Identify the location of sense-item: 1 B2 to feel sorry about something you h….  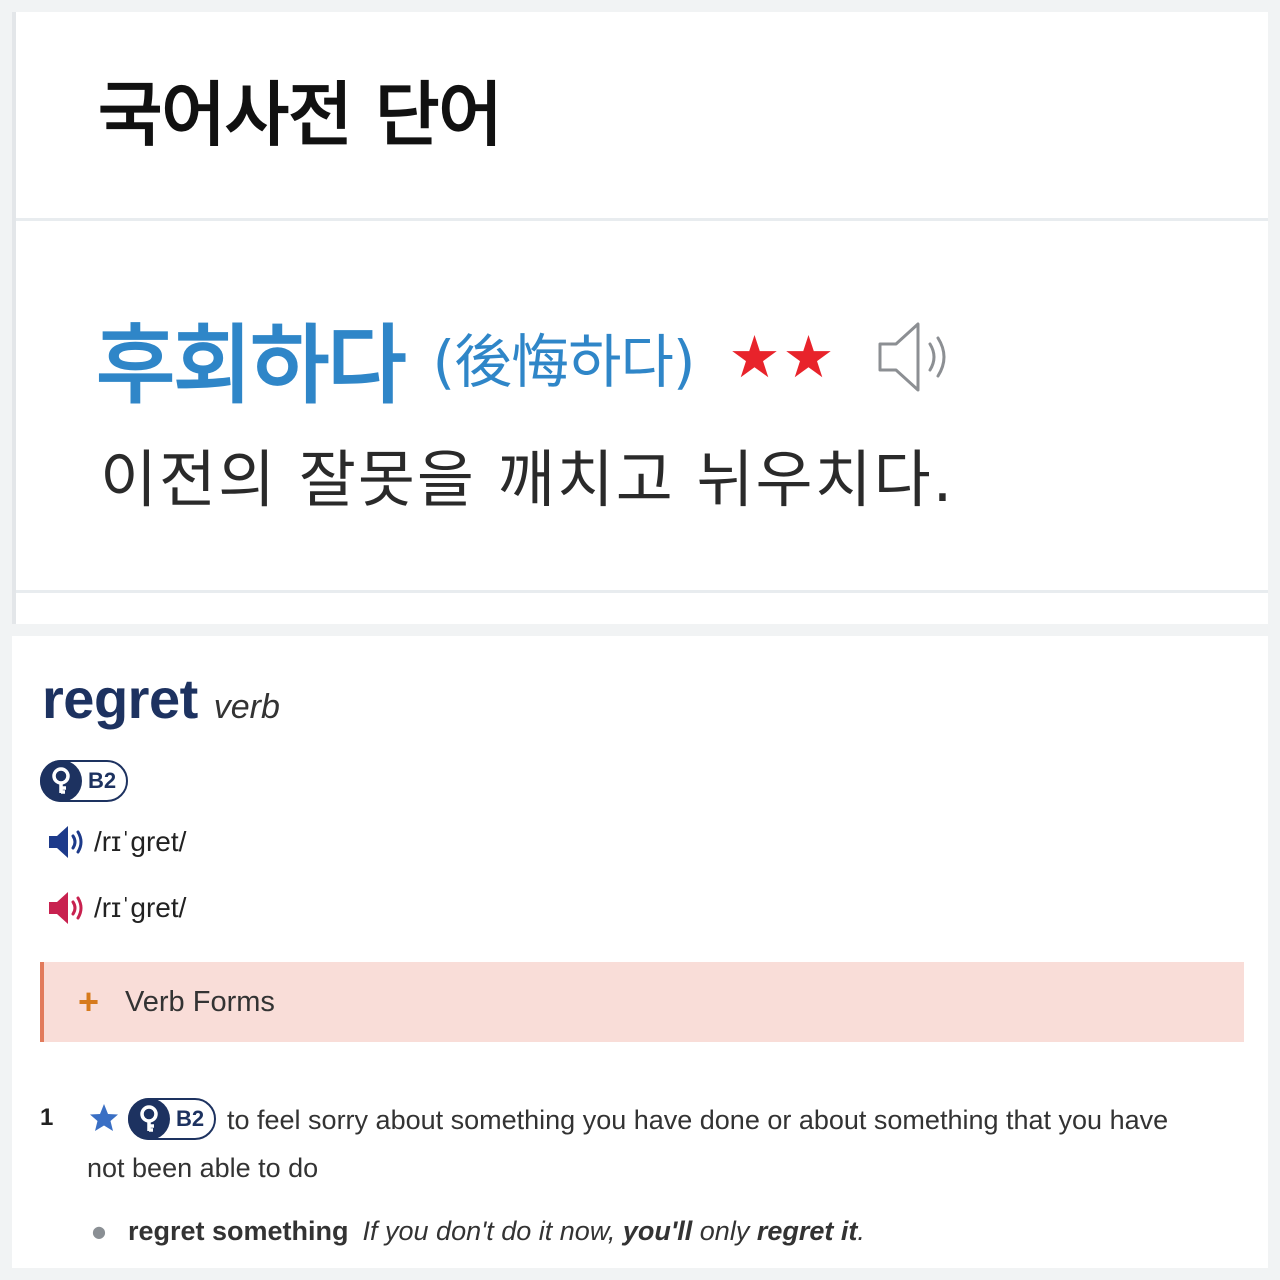
(645, 1145).